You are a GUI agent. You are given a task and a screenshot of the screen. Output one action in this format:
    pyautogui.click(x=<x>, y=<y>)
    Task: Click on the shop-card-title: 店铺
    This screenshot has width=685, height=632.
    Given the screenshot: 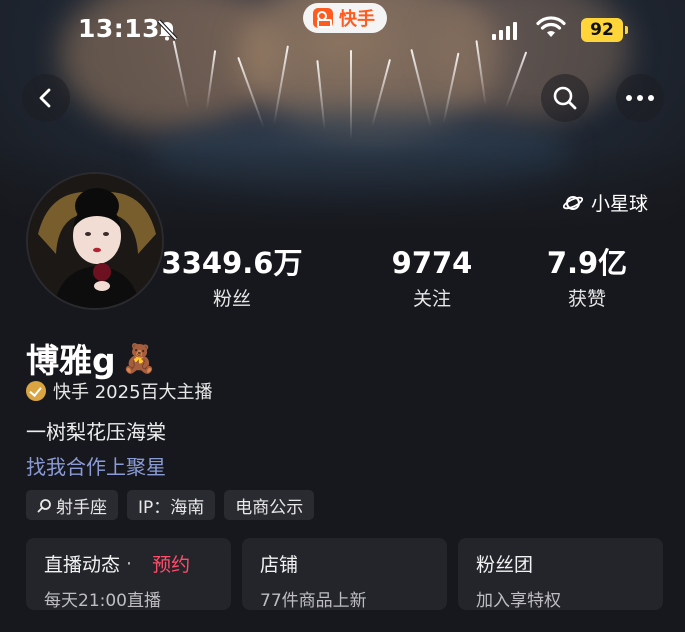 What is the action you would take?
    pyautogui.click(x=279, y=565)
    